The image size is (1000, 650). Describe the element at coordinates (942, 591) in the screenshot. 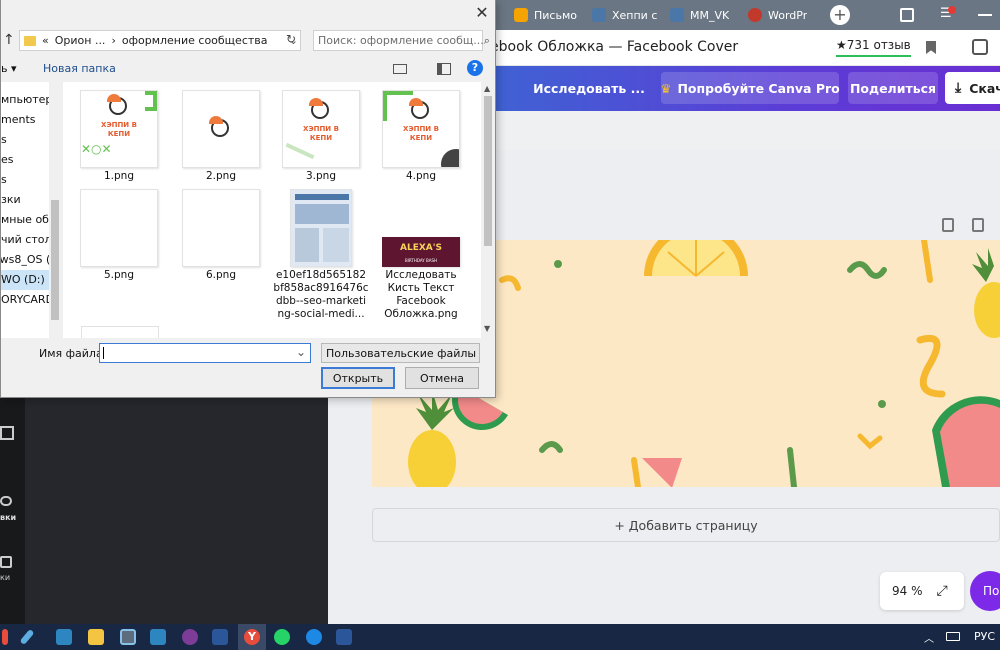

I see `expand-icon: ⤢` at that location.